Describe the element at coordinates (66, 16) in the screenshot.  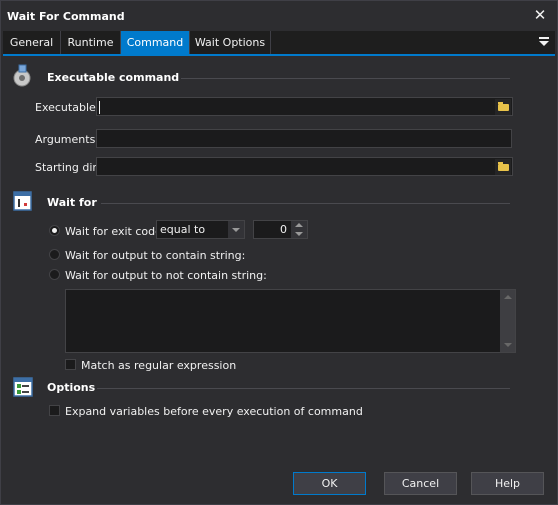
I see `window-title: Wait For Command` at that location.